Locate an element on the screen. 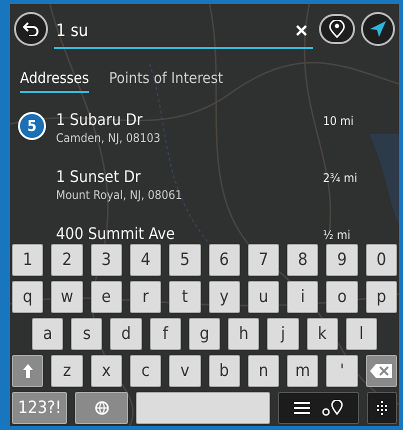  keyboard-key: v is located at coordinates (184, 371).